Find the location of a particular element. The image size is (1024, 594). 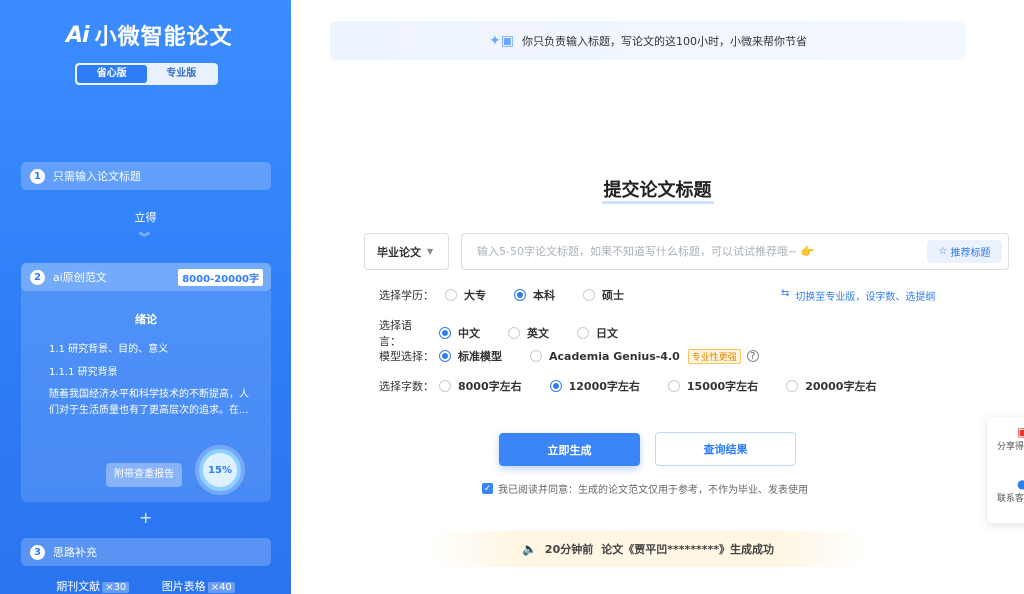

option-label: 8000字左右 is located at coordinates (490, 386).